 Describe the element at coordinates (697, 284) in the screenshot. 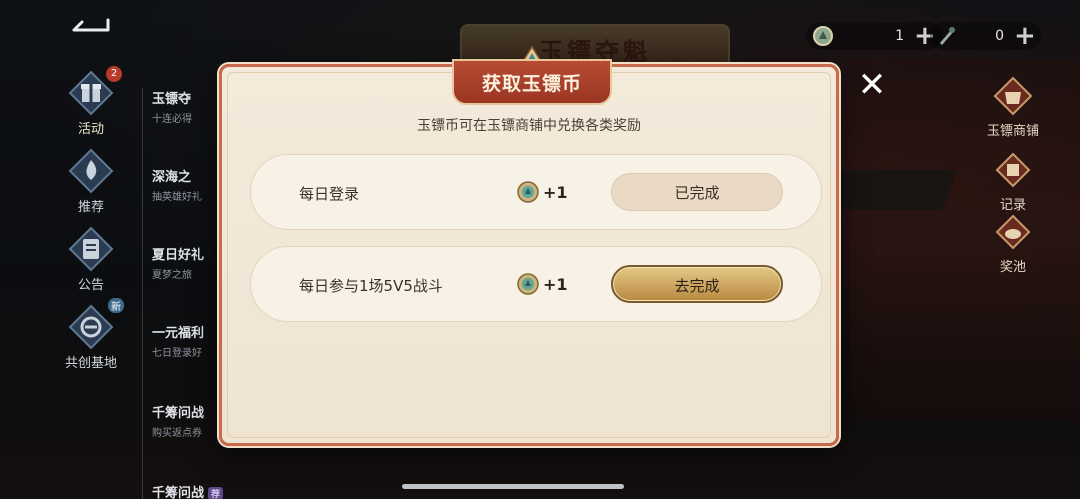

I see `go-complete-button: 去完成` at that location.